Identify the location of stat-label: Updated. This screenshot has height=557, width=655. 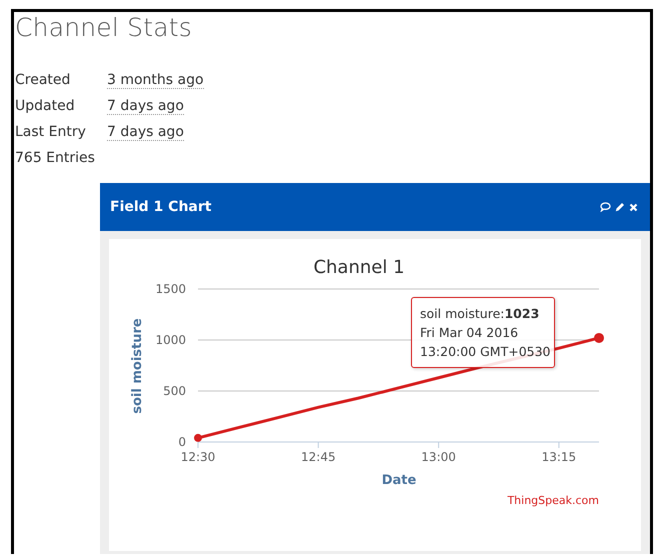
(45, 106).